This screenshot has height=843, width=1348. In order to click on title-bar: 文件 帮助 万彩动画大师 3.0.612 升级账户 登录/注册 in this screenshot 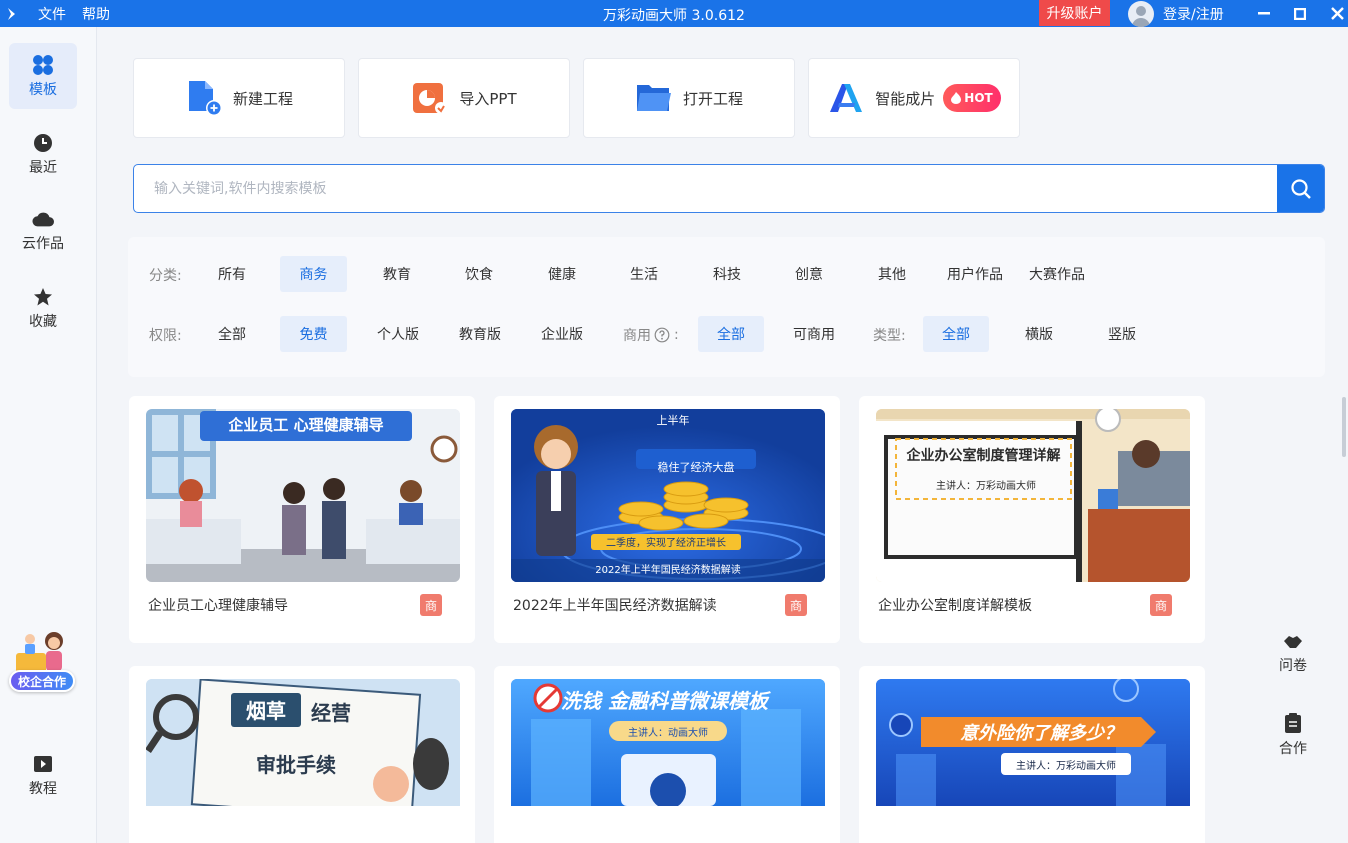, I will do `click(674, 13)`.